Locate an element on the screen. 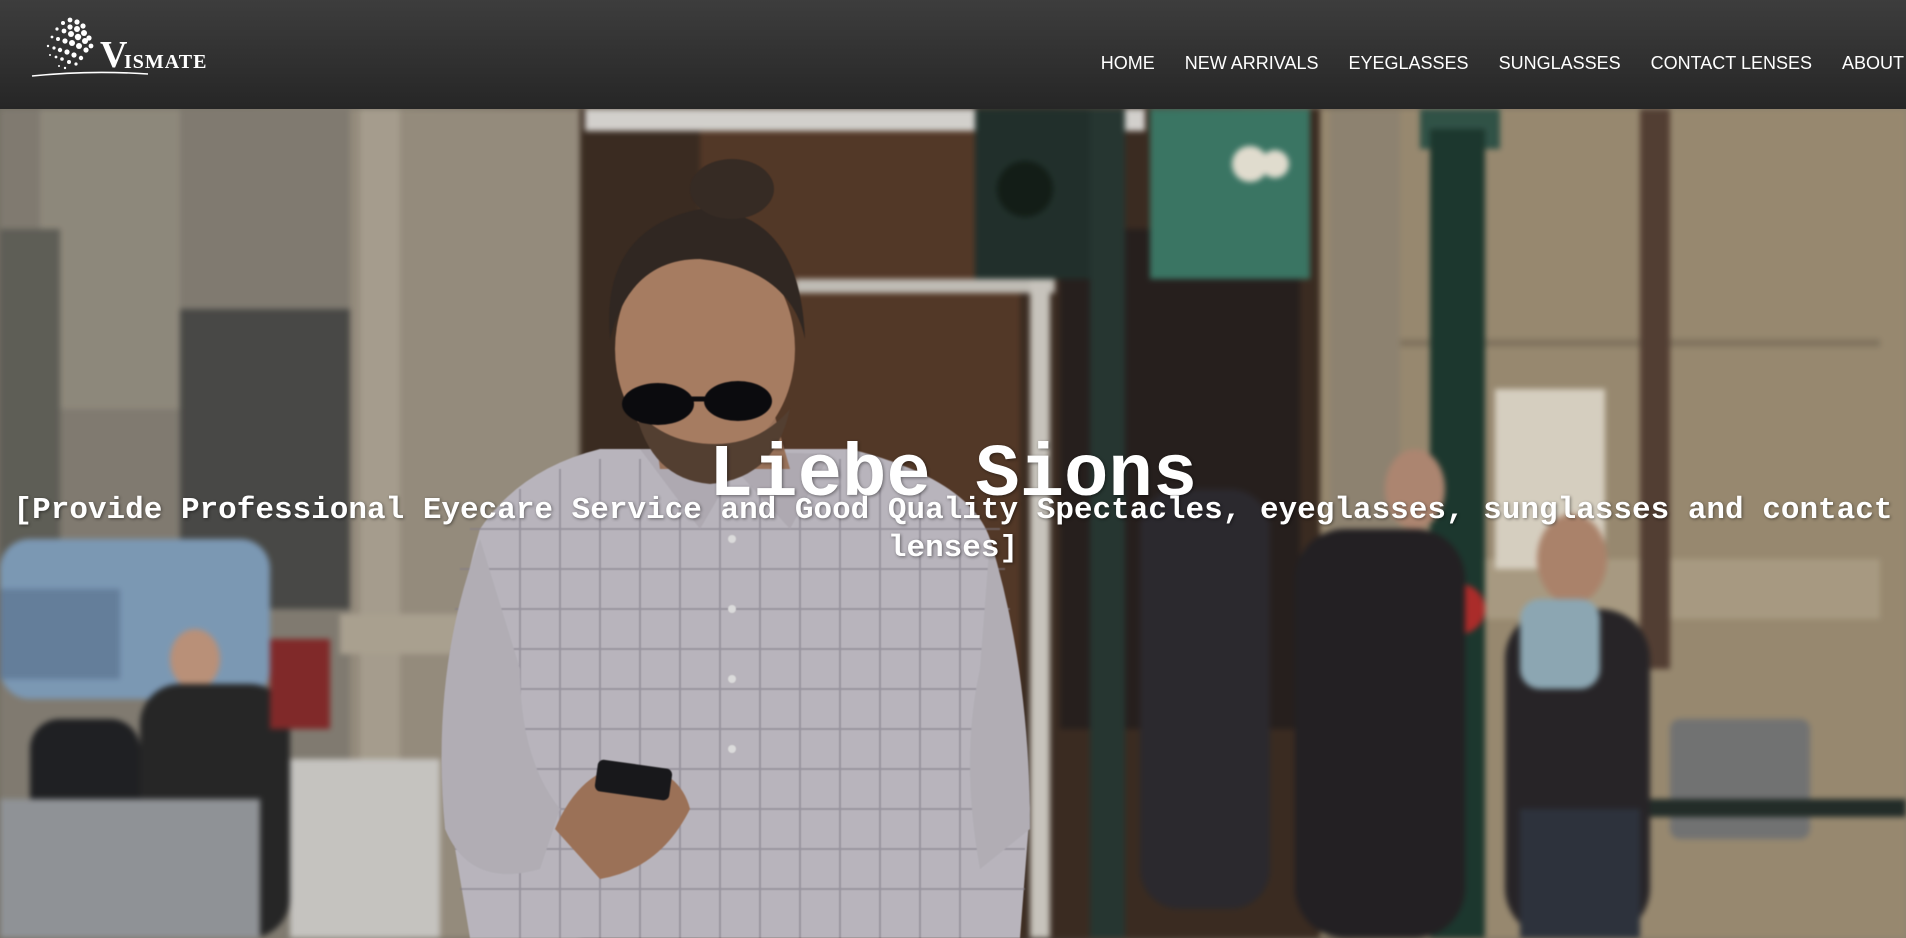  logo-wordmark: ISMATE is located at coordinates (165, 62).